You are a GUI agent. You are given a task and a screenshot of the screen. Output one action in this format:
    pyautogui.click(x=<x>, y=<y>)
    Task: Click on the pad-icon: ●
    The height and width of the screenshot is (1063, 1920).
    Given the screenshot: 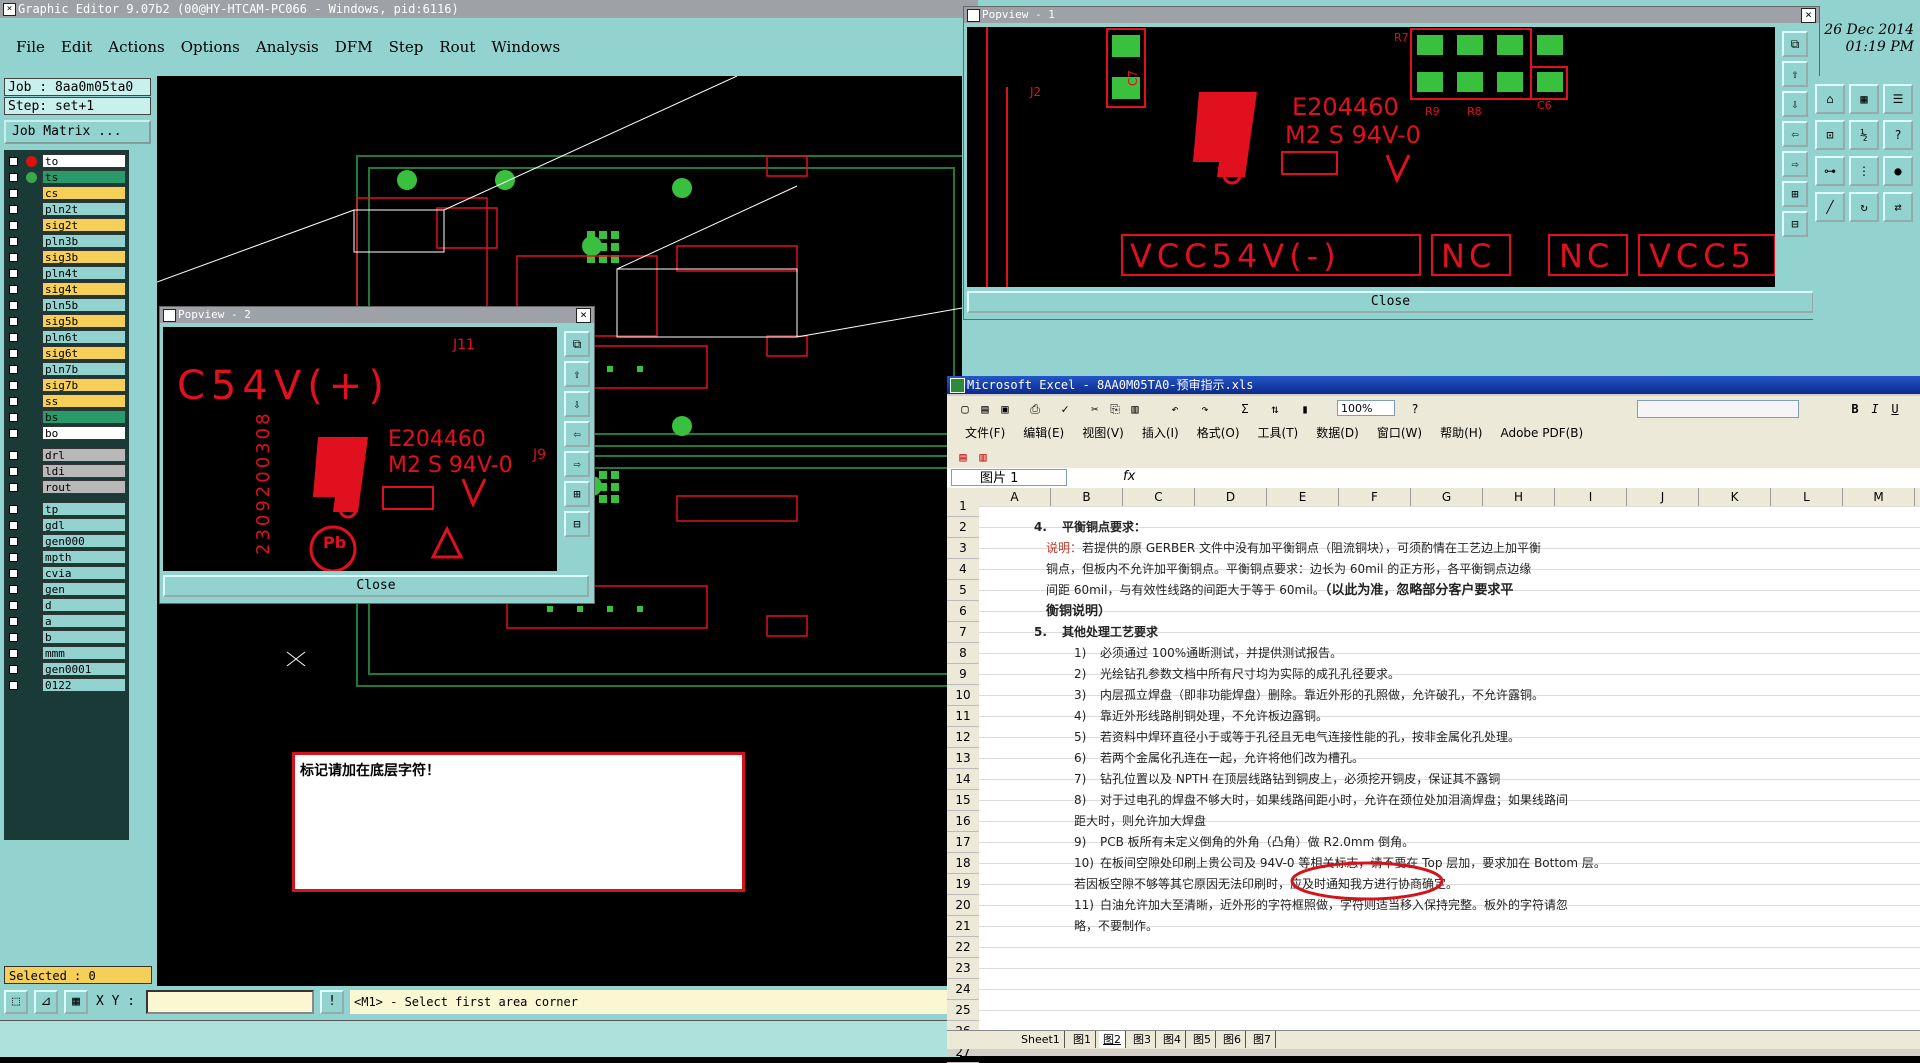 What is the action you would take?
    pyautogui.click(x=1898, y=171)
    